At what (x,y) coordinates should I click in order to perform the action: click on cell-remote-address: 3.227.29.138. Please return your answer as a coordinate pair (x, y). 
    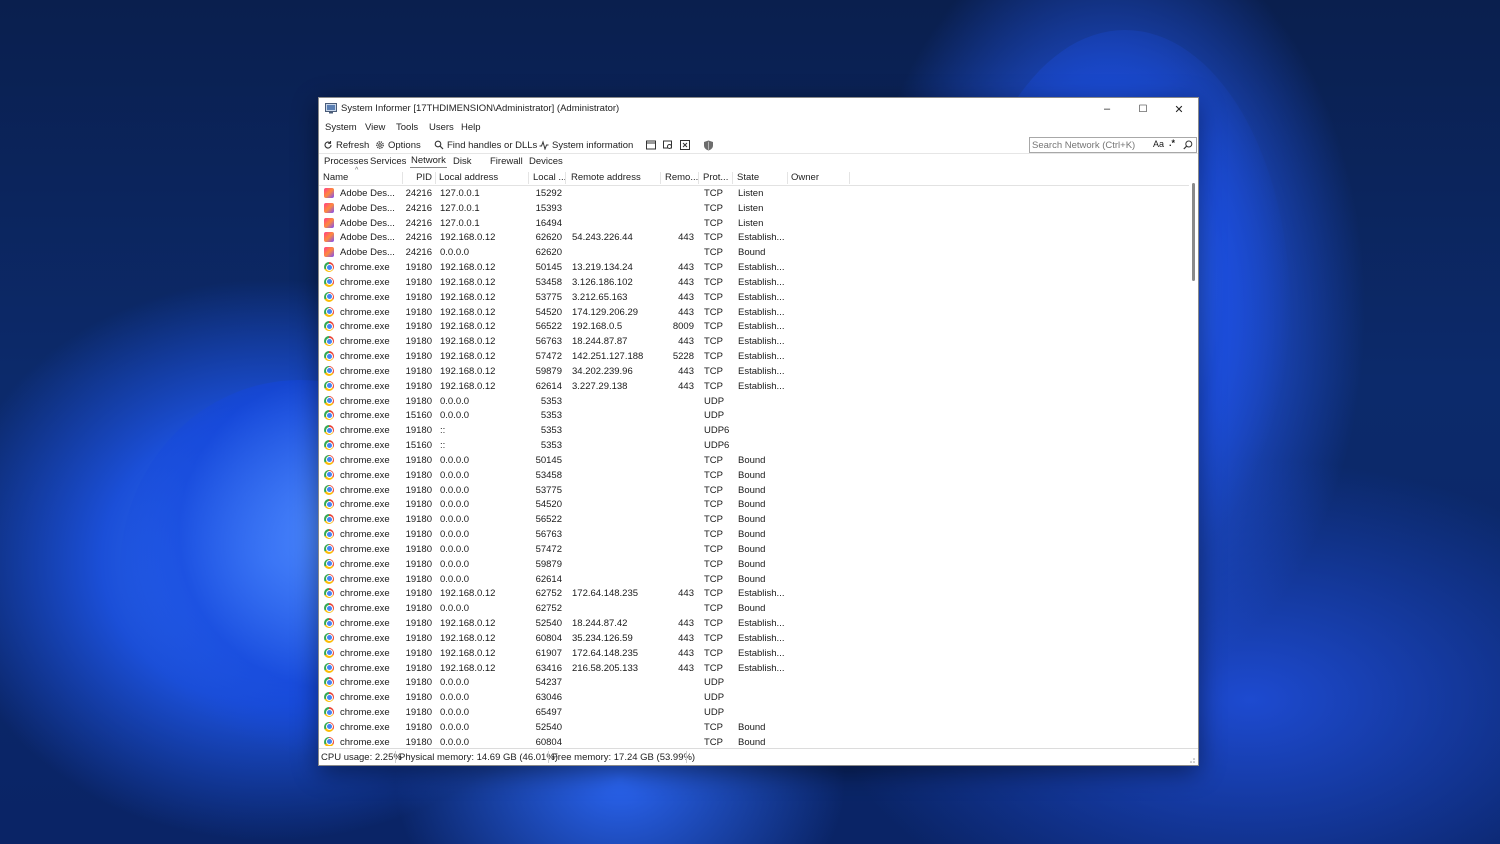
    Looking at the image, I should click on (600, 386).